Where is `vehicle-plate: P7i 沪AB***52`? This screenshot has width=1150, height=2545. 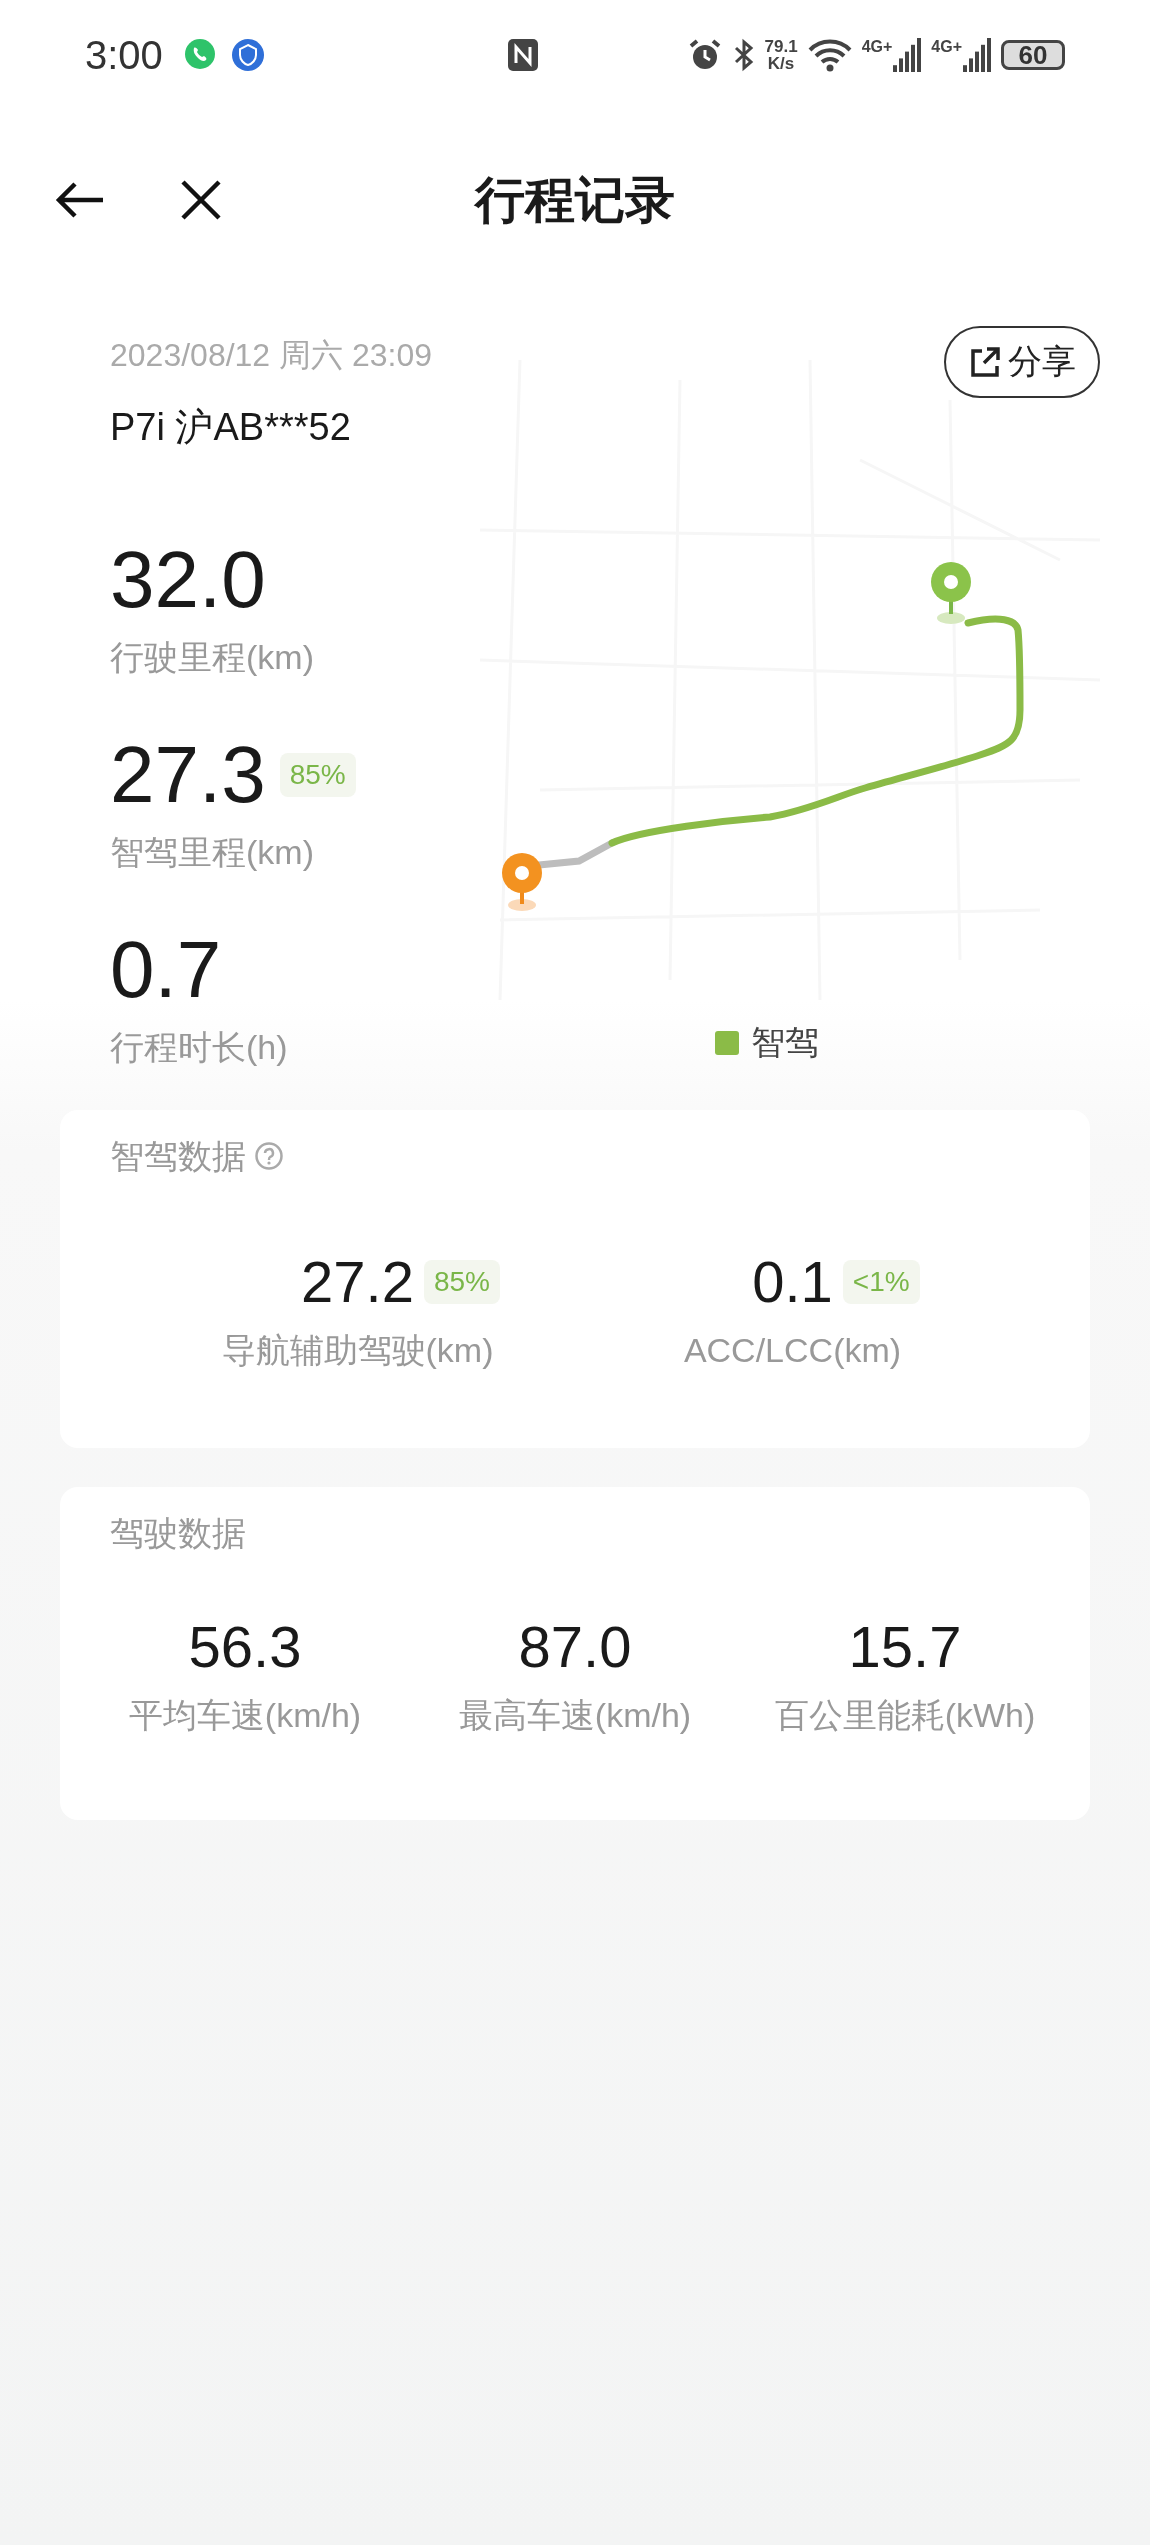 vehicle-plate: P7i 沪AB***52 is located at coordinates (230, 427).